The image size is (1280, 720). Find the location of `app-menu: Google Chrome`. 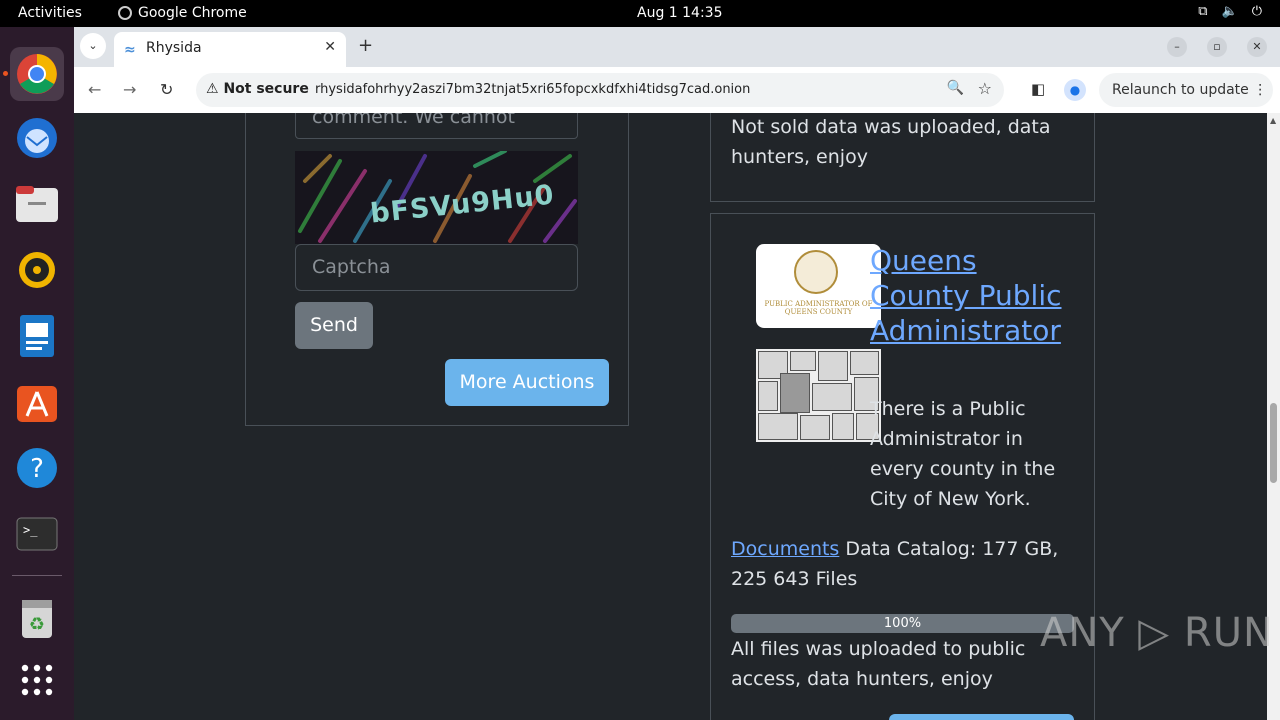

app-menu: Google Chrome is located at coordinates (182, 13).